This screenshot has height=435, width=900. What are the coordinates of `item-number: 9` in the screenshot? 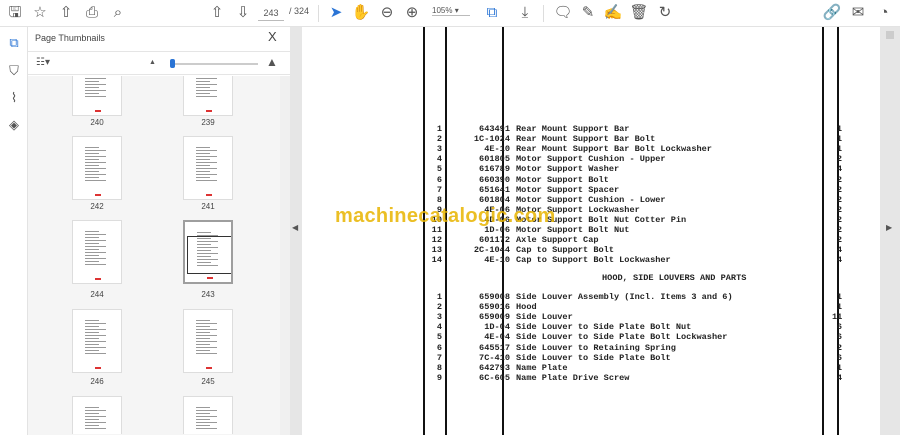 It's located at (439, 377).